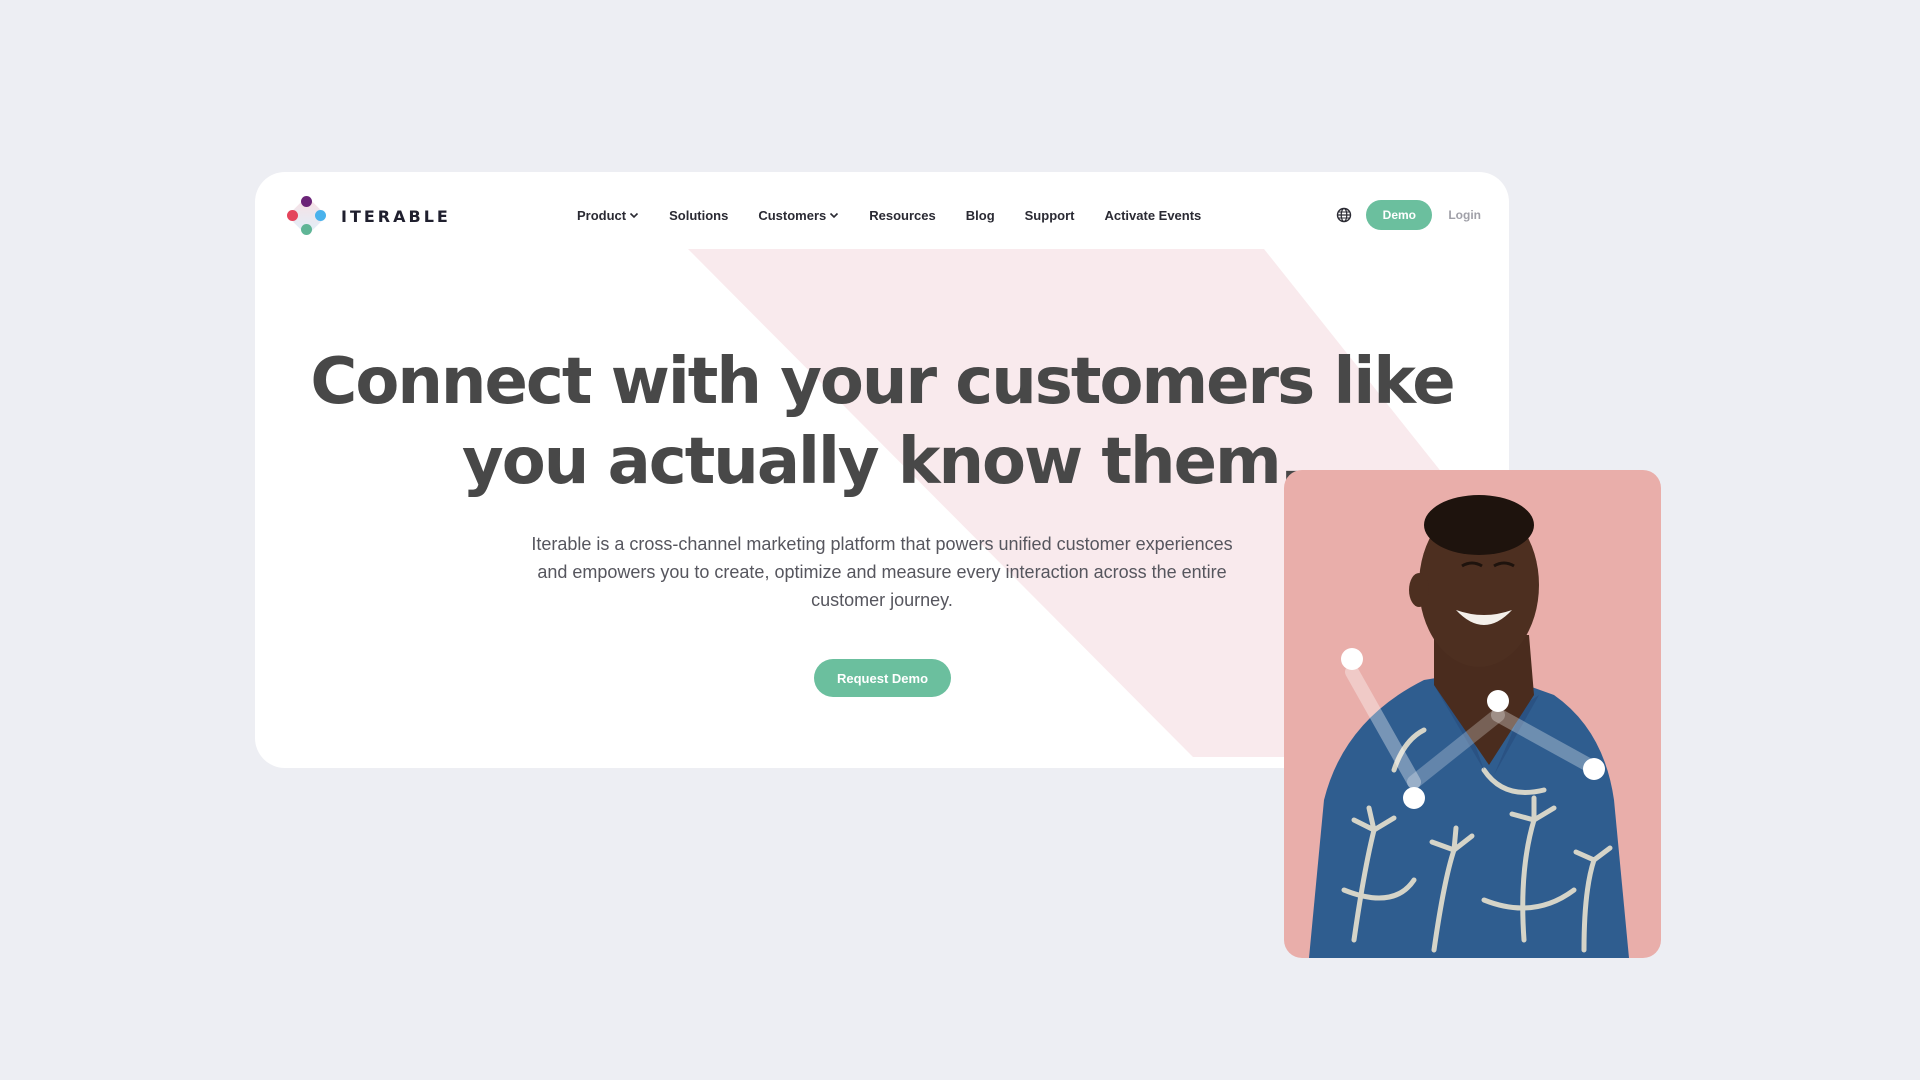 The width and height of the screenshot is (1920, 1080). I want to click on logo-link: ITERABLE, so click(368, 216).